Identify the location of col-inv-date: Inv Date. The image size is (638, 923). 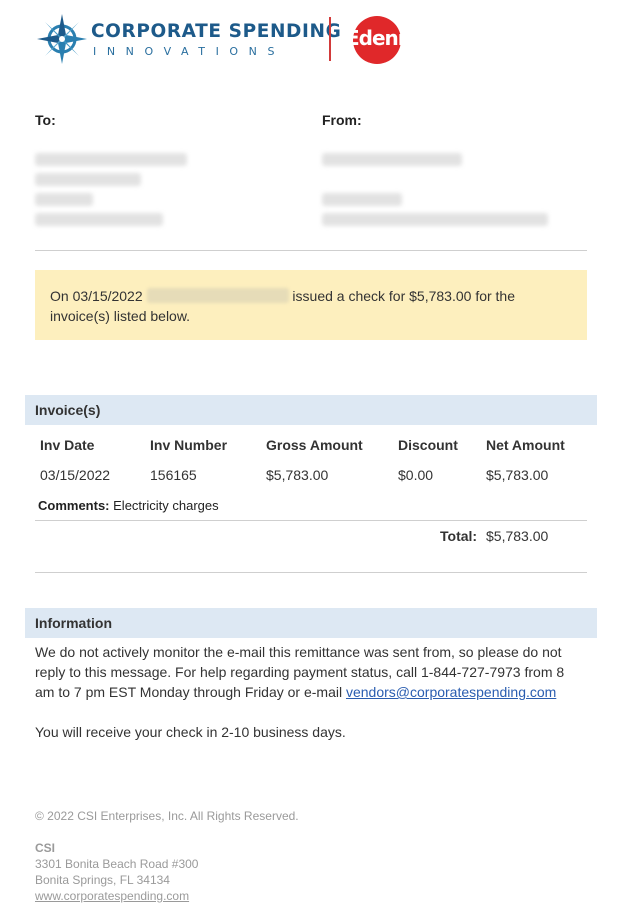
(67, 445).